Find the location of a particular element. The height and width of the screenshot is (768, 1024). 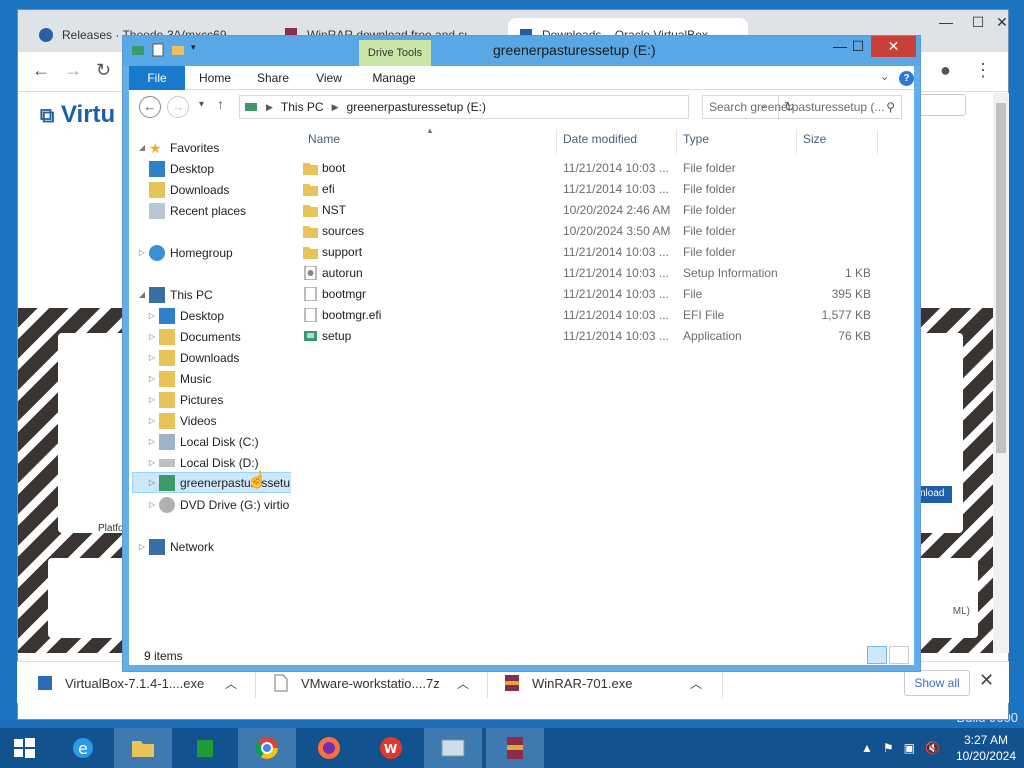

chrome-menu-icon: ⋮ is located at coordinates (983, 70).